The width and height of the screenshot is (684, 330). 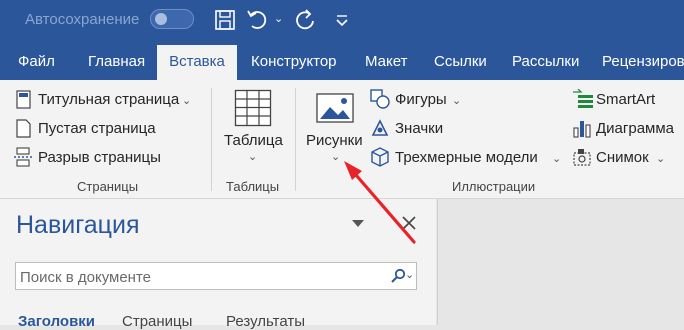 I want to click on nav-tab-results: Результаты, so click(x=265, y=321).